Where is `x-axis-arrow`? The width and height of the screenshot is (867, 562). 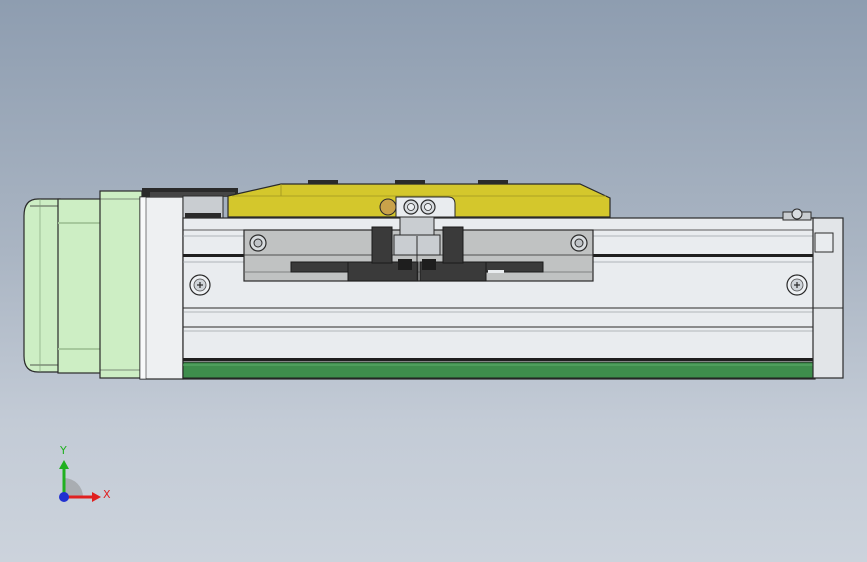 x-axis-arrow is located at coordinates (96, 497).